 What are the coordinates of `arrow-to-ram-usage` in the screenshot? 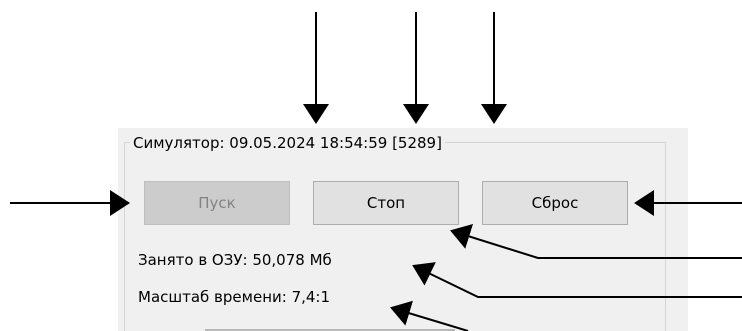 It's located at (577, 280).